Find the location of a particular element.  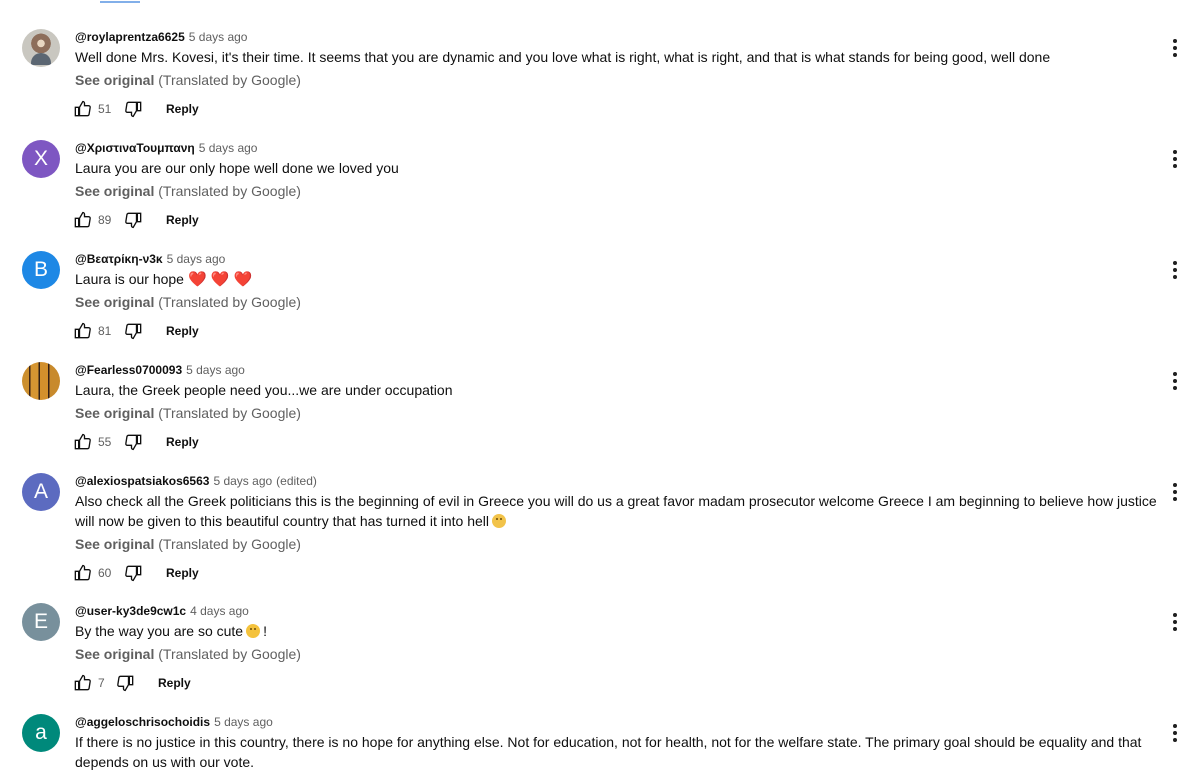

comment-author: @roylaprentza6625 is located at coordinates (130, 37).